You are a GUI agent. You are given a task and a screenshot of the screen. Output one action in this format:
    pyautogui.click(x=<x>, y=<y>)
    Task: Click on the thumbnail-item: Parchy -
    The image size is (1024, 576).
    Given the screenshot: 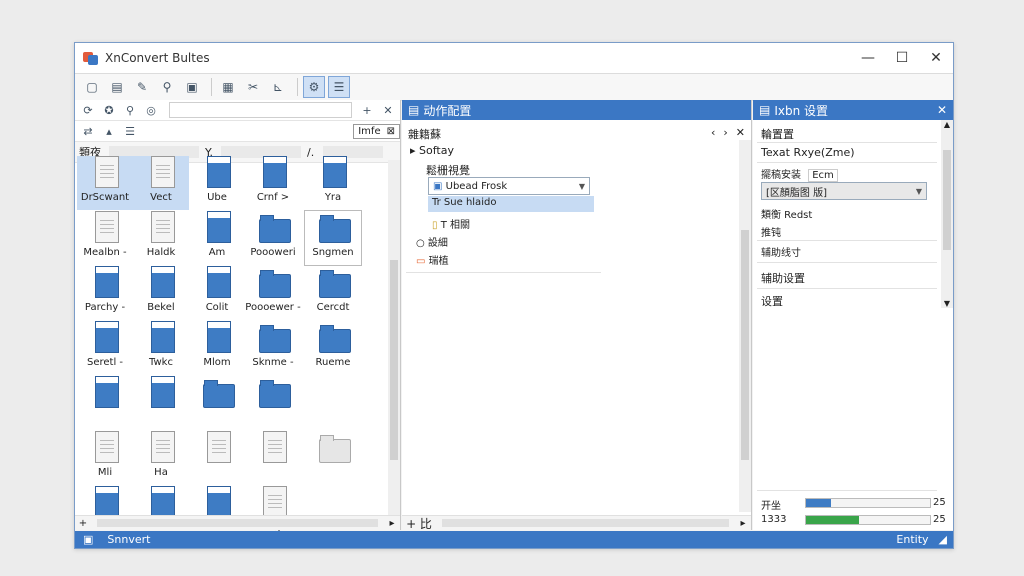 What is the action you would take?
    pyautogui.click(x=105, y=293)
    